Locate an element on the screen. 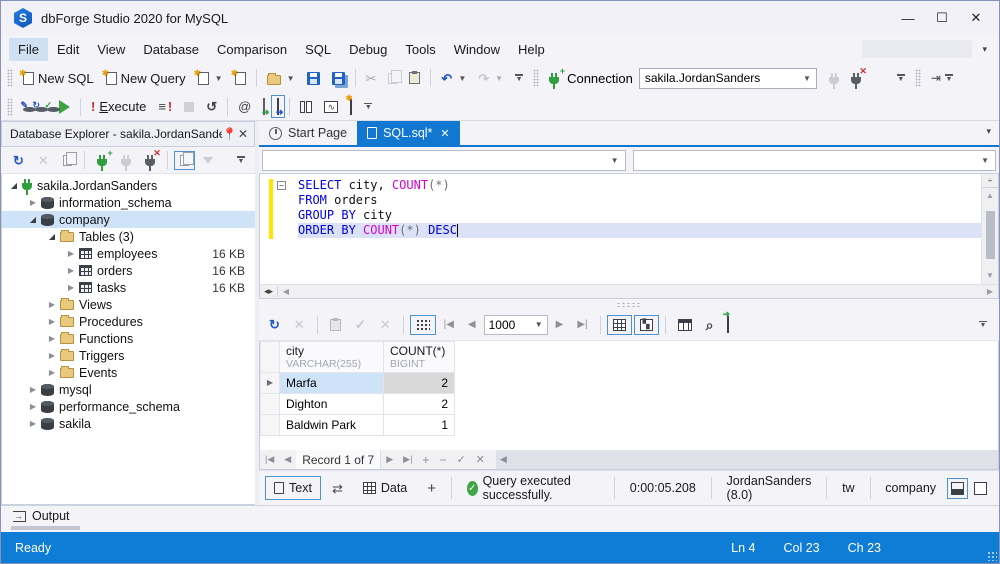  menu-edit: Edit is located at coordinates (68, 49).